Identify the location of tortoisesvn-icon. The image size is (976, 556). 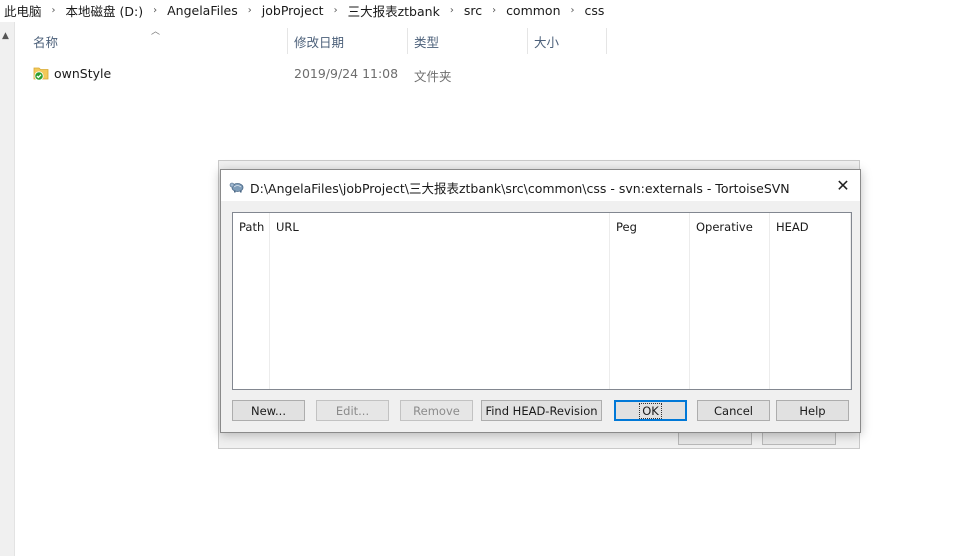
(237, 186).